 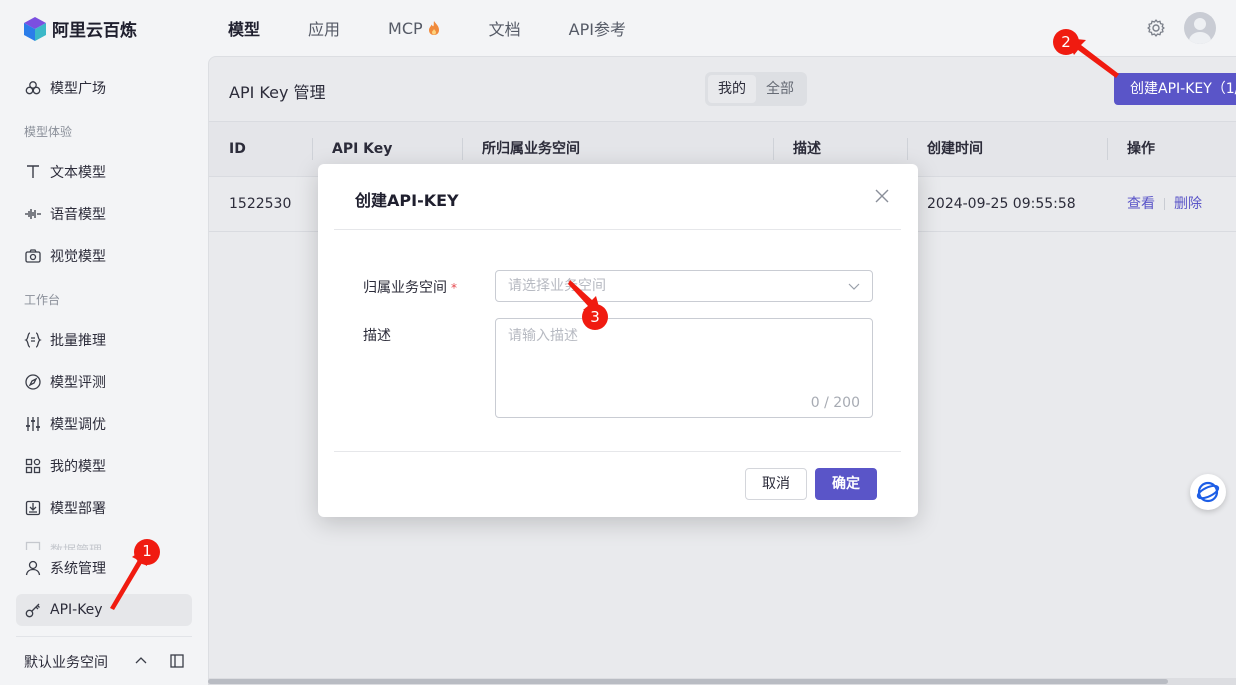 I want to click on key-icon, so click(x=32, y=610).